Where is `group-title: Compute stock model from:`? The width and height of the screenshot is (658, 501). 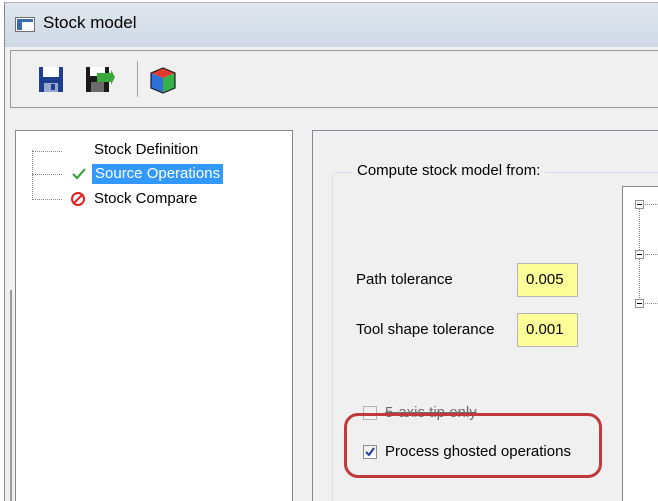 group-title: Compute stock model from: is located at coordinates (449, 170).